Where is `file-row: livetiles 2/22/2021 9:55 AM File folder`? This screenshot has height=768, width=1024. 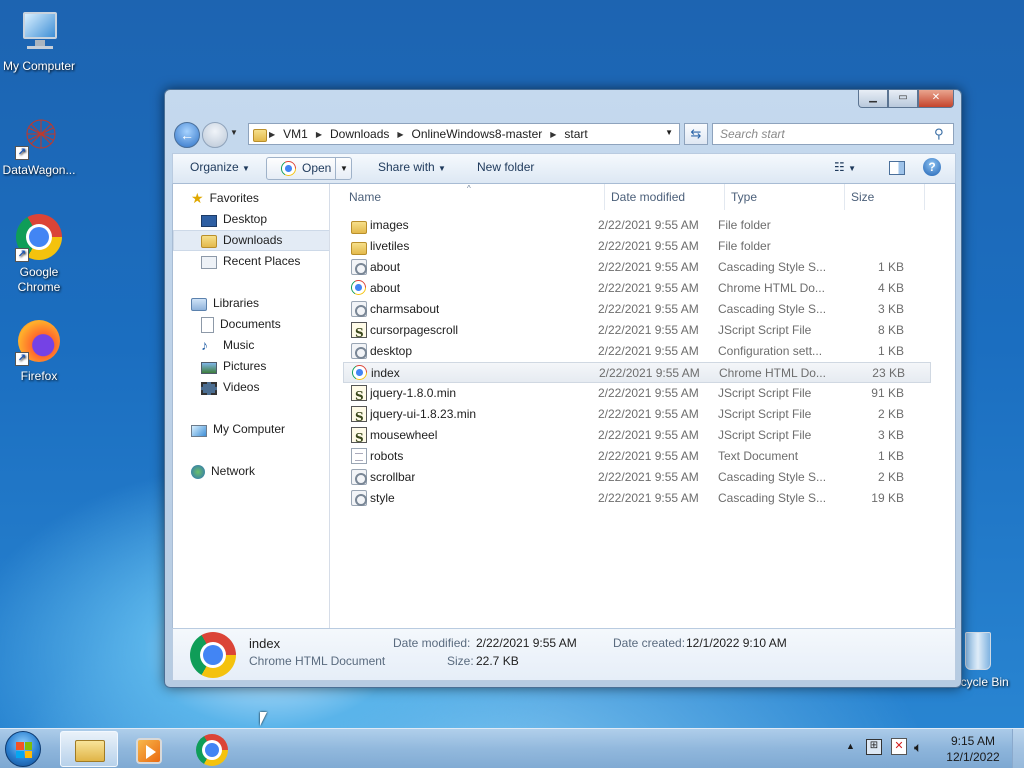
file-row: livetiles 2/22/2021 9:55 AM File folder is located at coordinates (637, 246).